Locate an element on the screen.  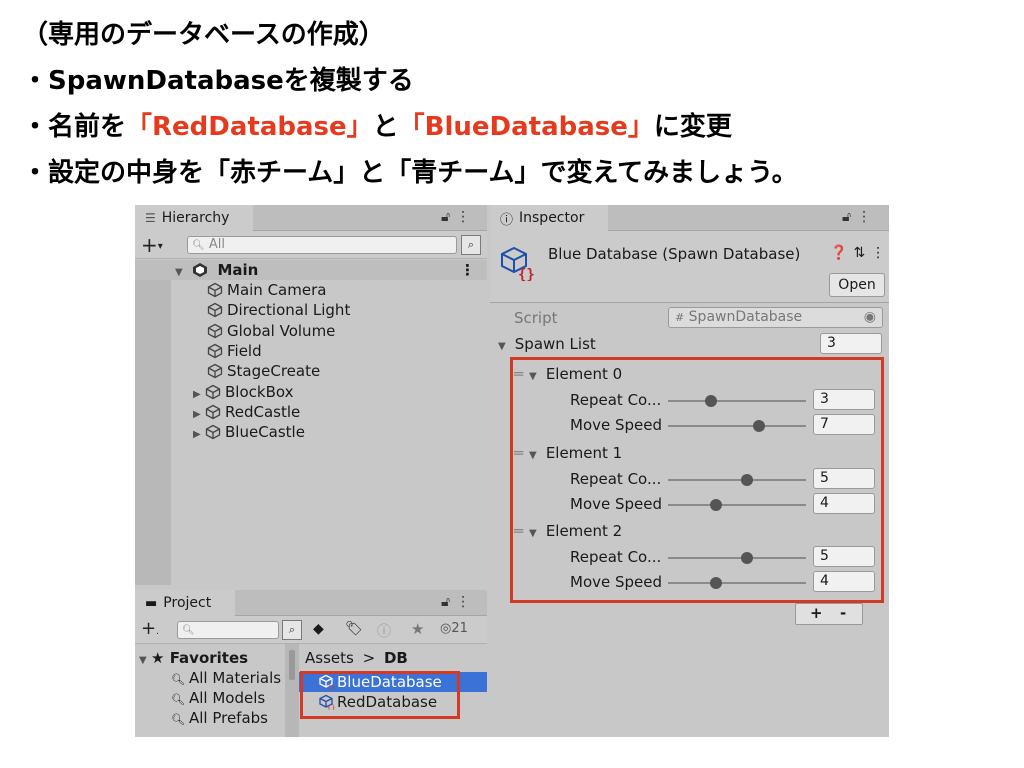
hierarchy-tab-label: Hierarchy is located at coordinates (195, 218).